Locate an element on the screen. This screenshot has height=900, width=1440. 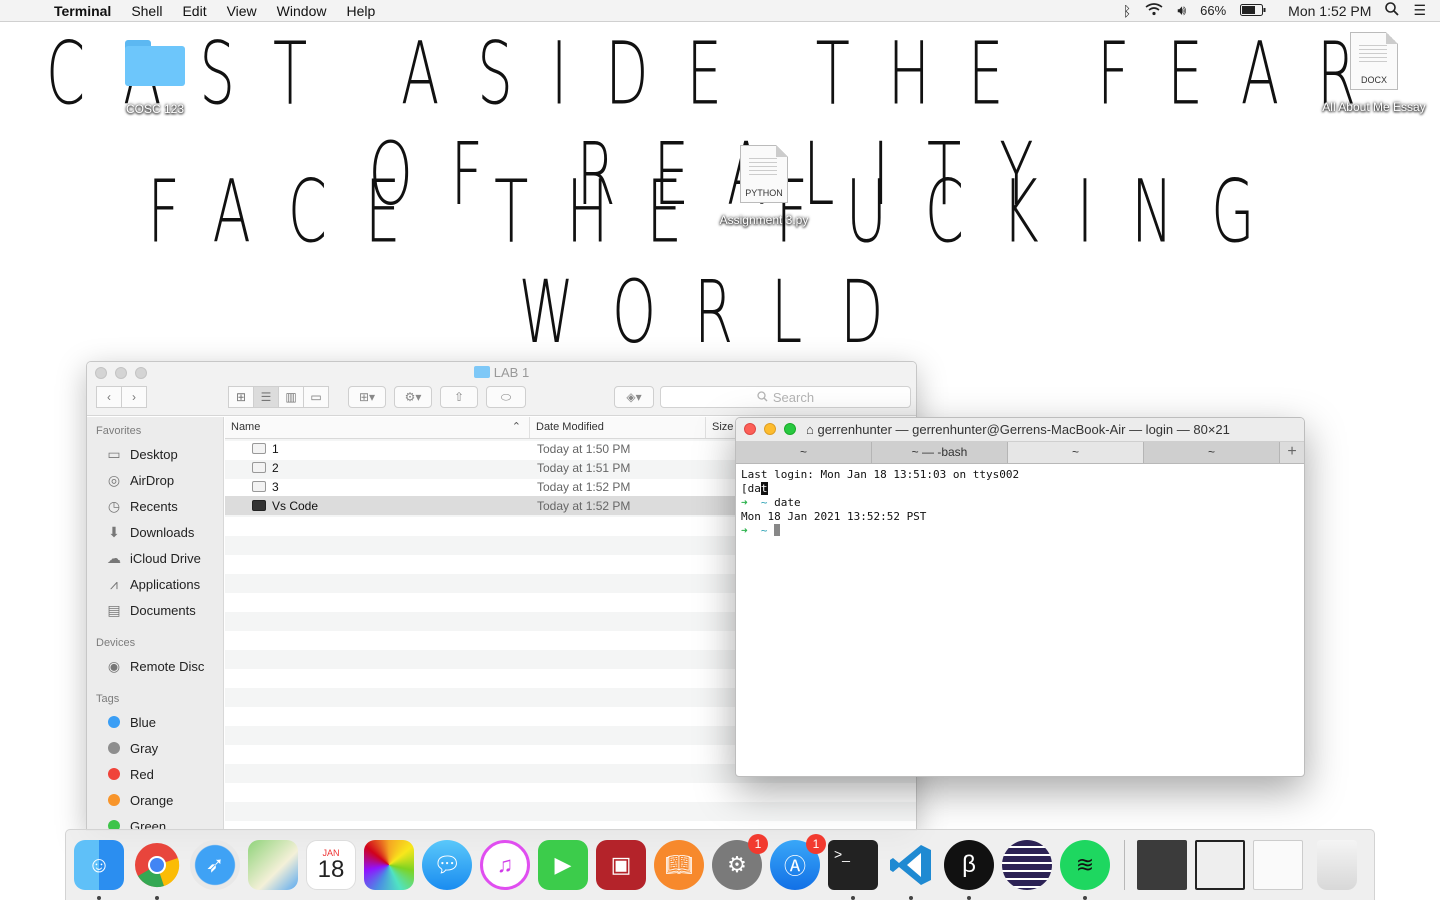
desktop-folder-cosc123: COSC 123 is located at coordinates (155, 78).